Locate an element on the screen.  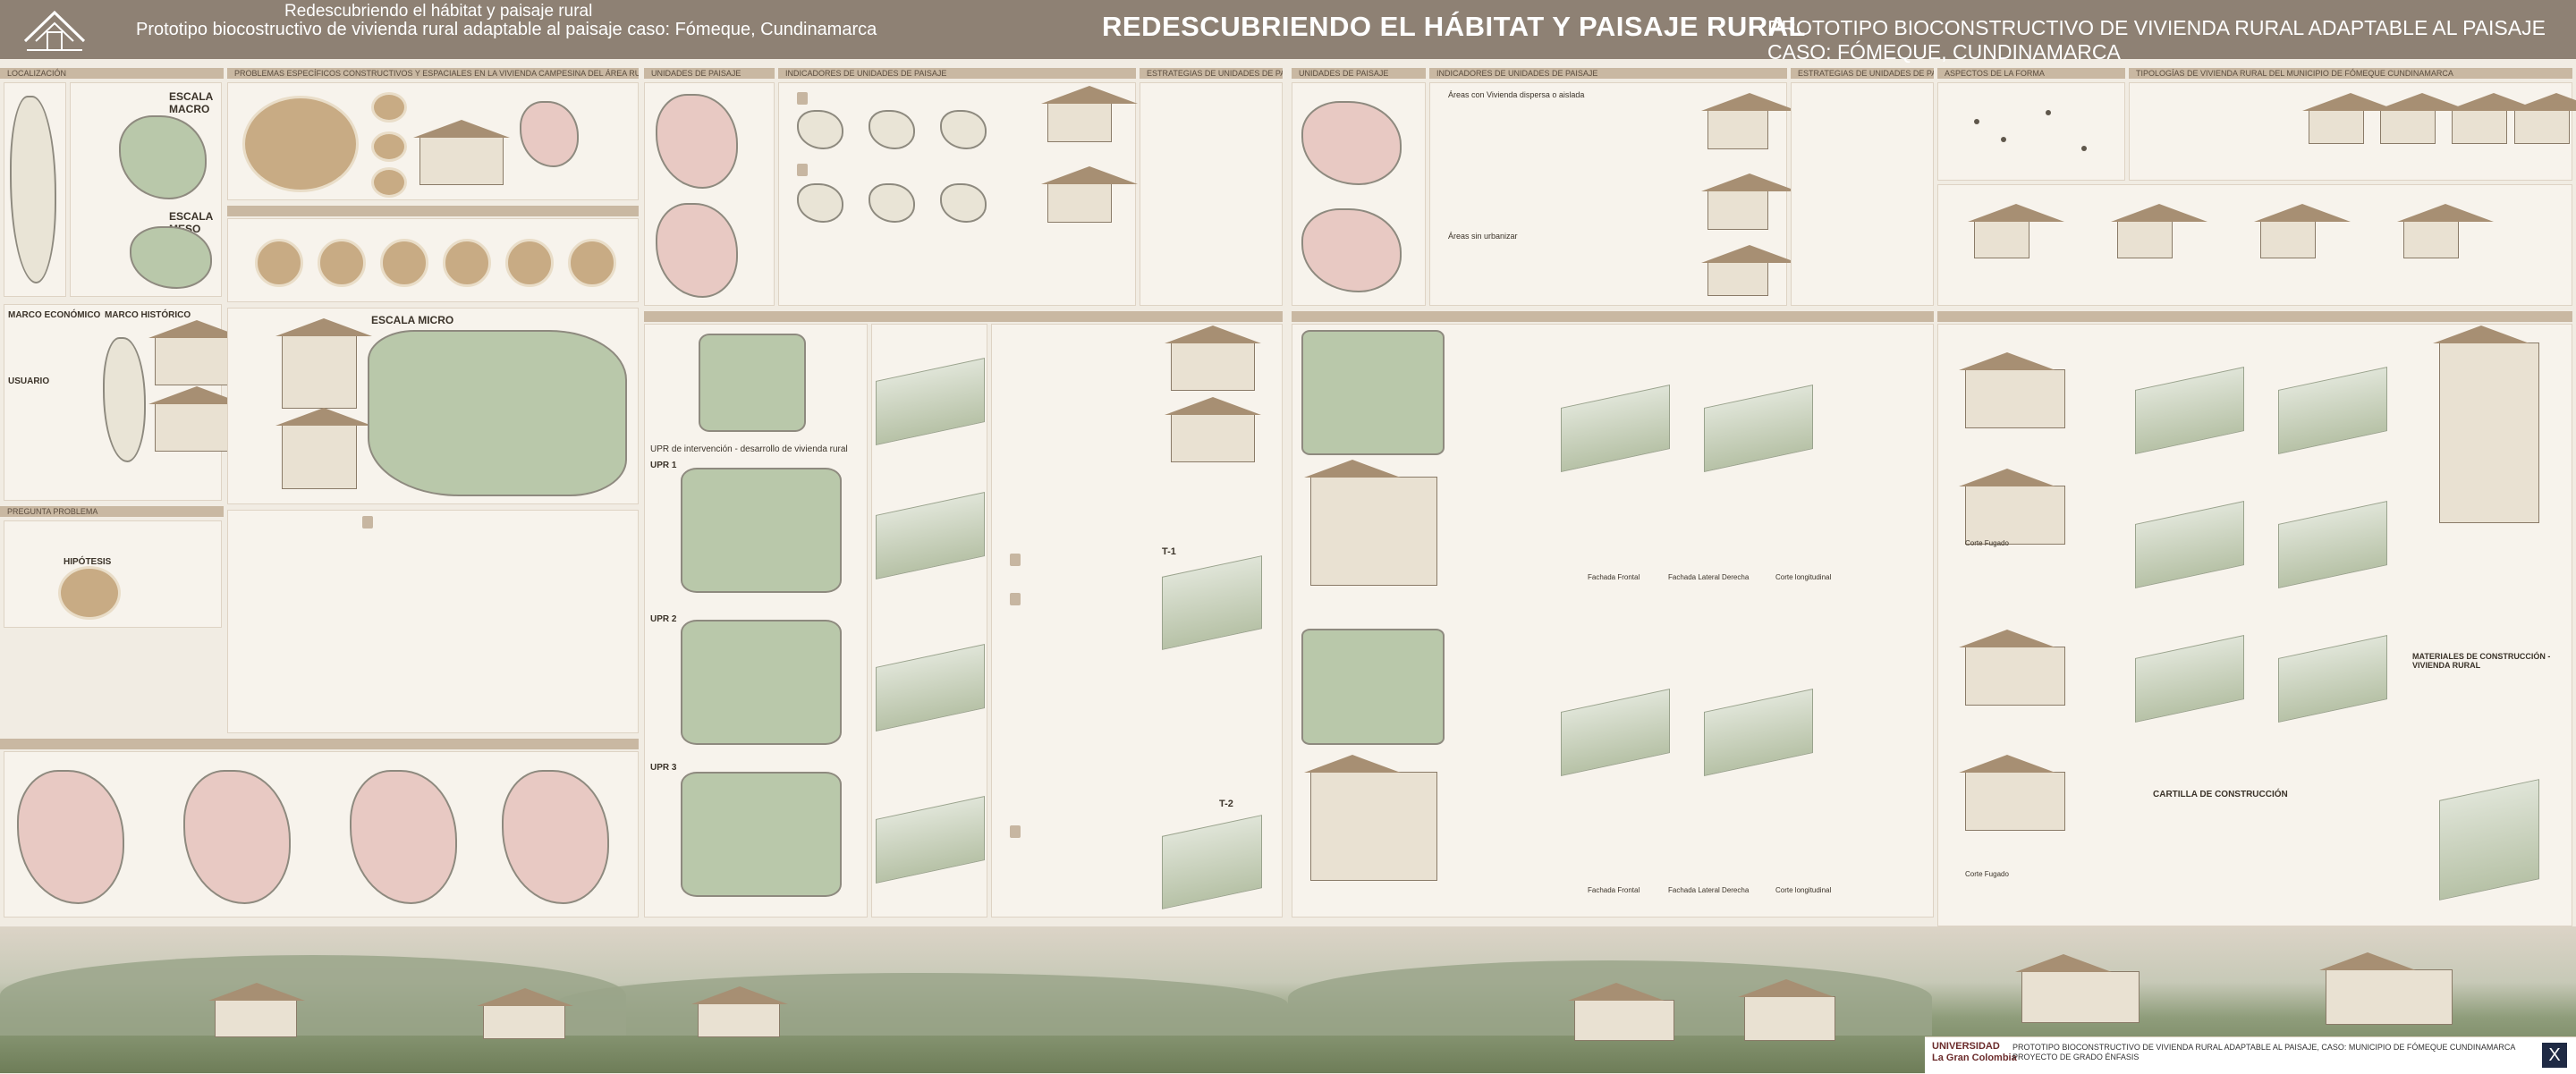
fachada-lateral-label-2: Fachada Lateral Derecha is located at coordinates (1709, 890).